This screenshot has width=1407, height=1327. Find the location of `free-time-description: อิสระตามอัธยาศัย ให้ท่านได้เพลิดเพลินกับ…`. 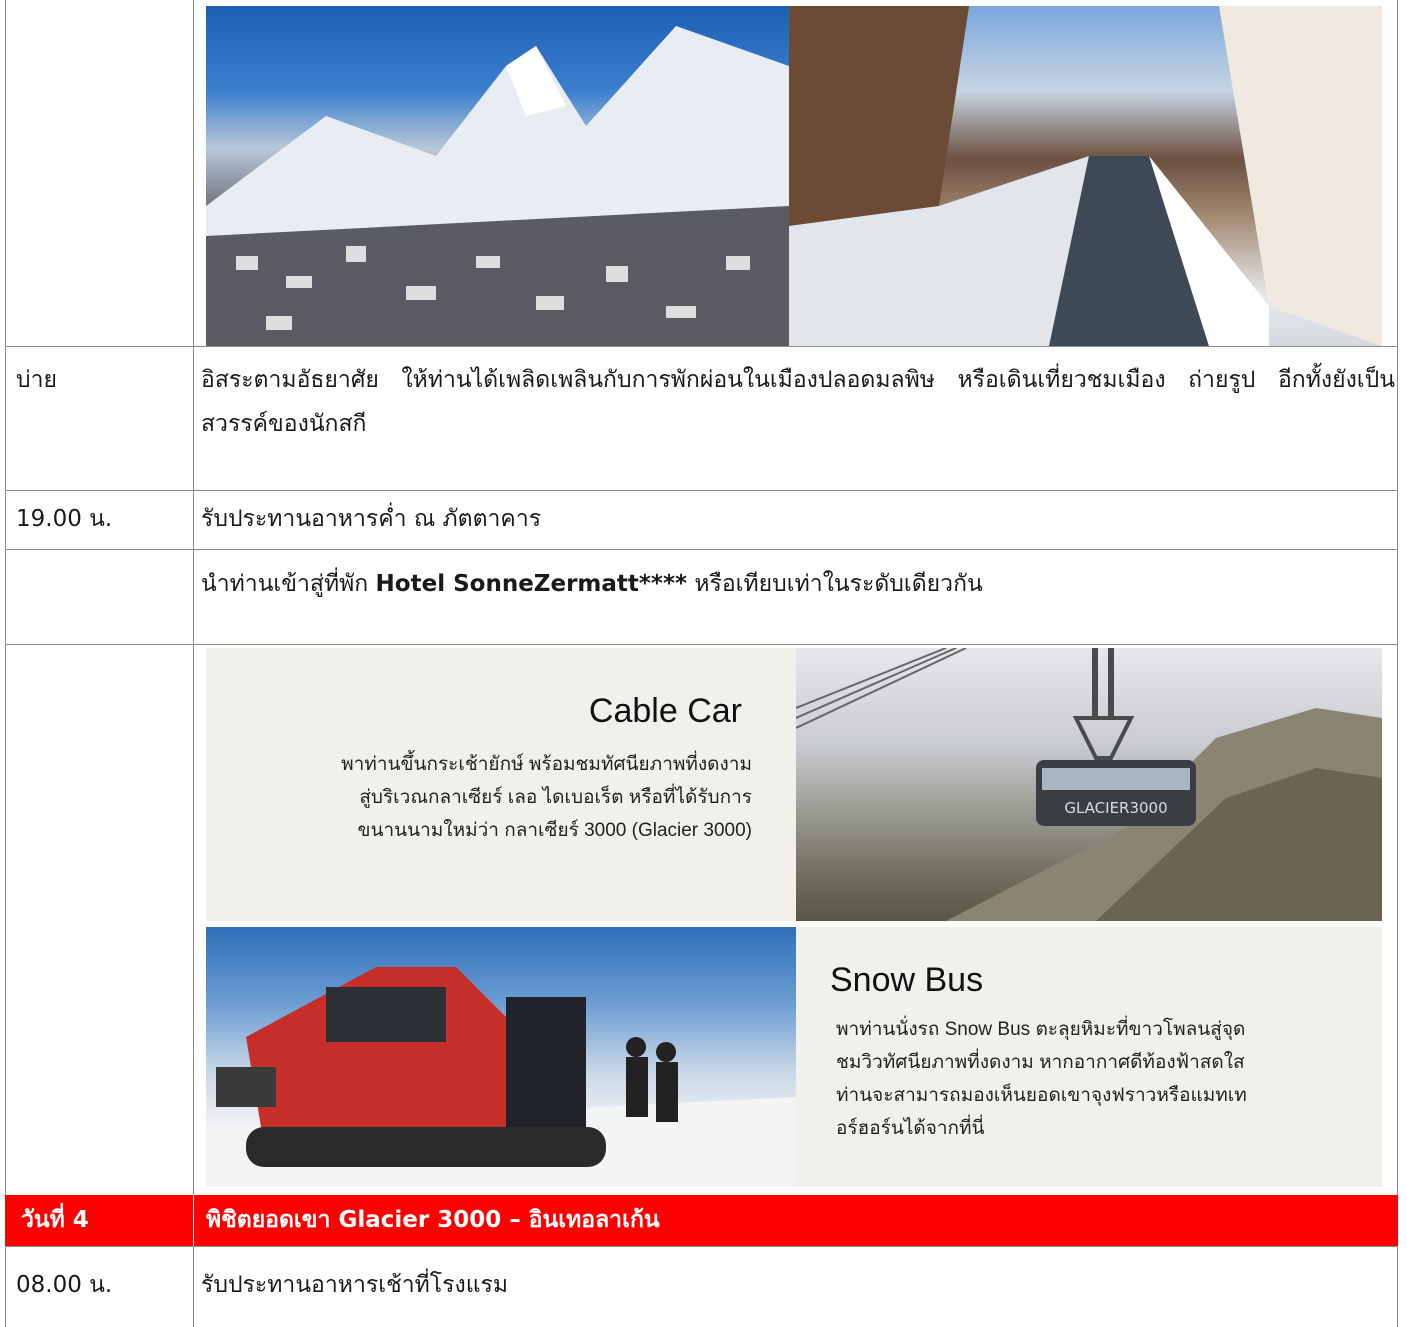

free-time-description: อิสระตามอัธยาศัย ให้ท่านได้เพลิดเพลินกับ… is located at coordinates (798, 402).